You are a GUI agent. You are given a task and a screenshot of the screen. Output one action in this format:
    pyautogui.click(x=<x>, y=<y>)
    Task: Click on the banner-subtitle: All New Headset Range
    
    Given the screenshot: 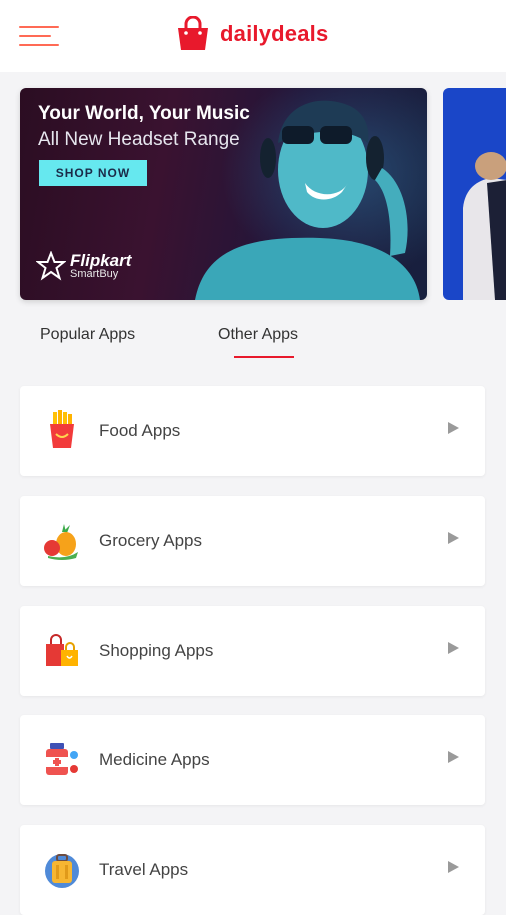 What is the action you would take?
    pyautogui.click(x=139, y=139)
    